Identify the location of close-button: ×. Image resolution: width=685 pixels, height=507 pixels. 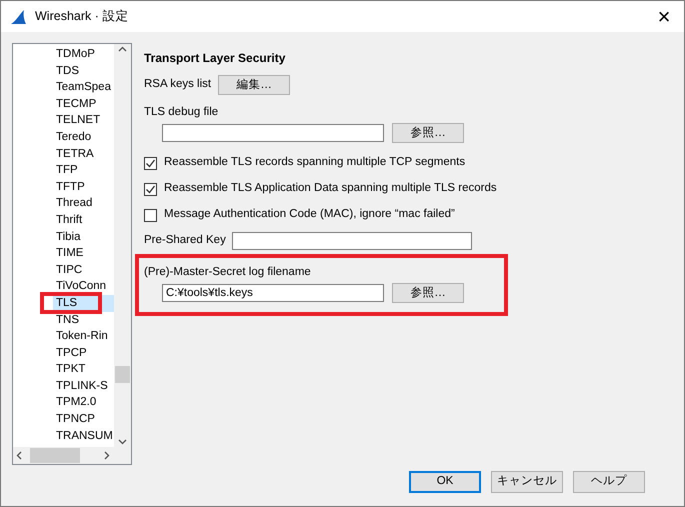
(664, 16).